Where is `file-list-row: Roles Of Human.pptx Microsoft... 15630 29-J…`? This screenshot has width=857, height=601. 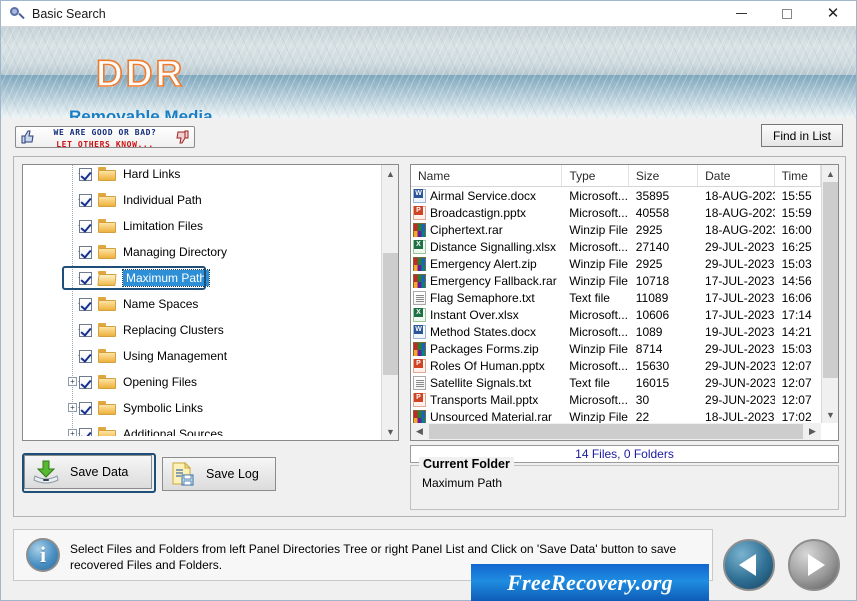 file-list-row: Roles Of Human.pptx Microsoft... 15630 29-J… is located at coordinates (616, 365).